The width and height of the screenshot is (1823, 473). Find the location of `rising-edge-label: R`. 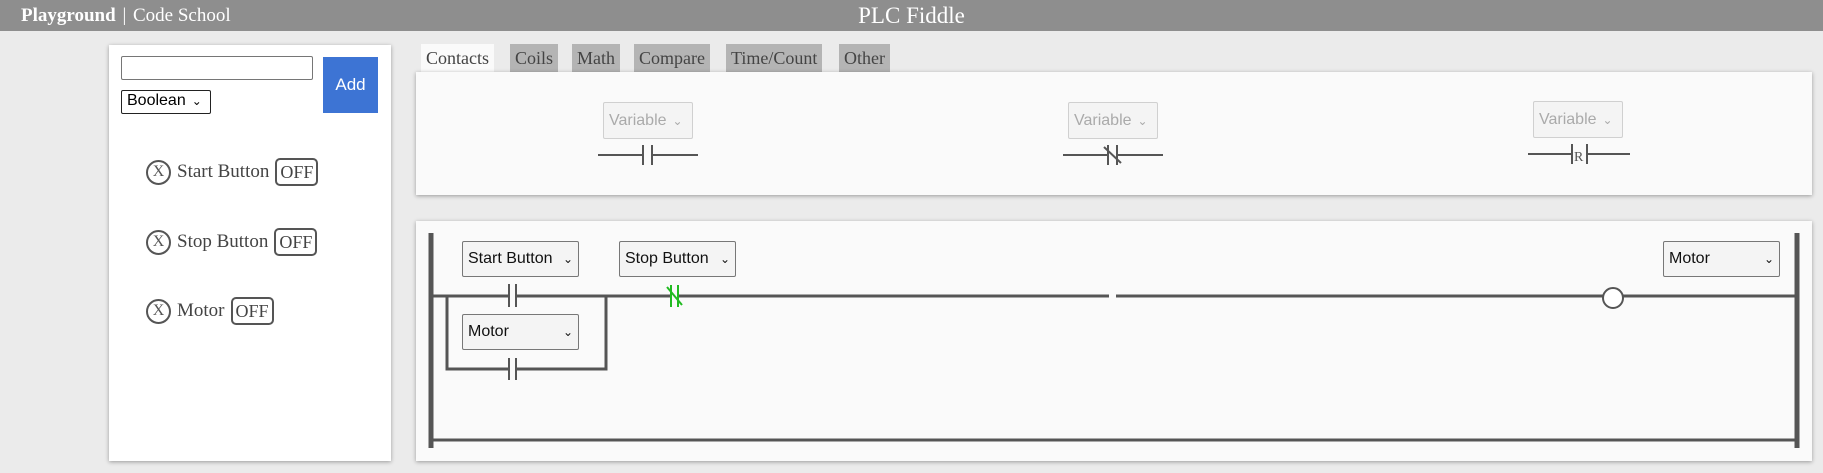

rising-edge-label: R is located at coordinates (1579, 157).